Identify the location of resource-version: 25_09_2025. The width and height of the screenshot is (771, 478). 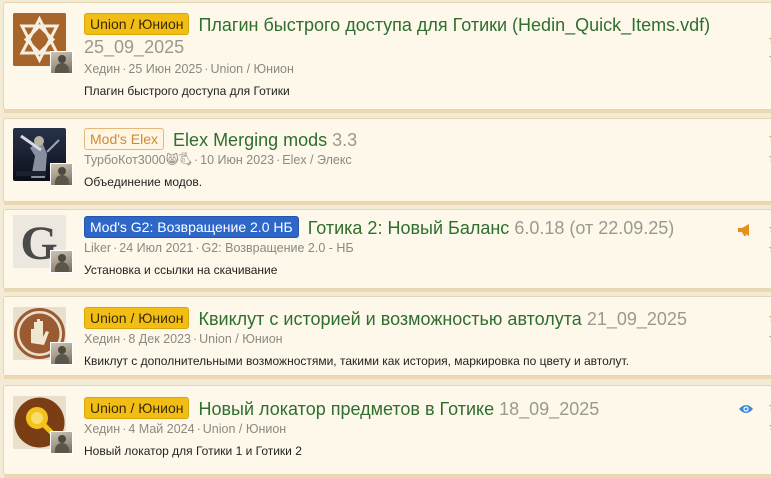
(134, 47).